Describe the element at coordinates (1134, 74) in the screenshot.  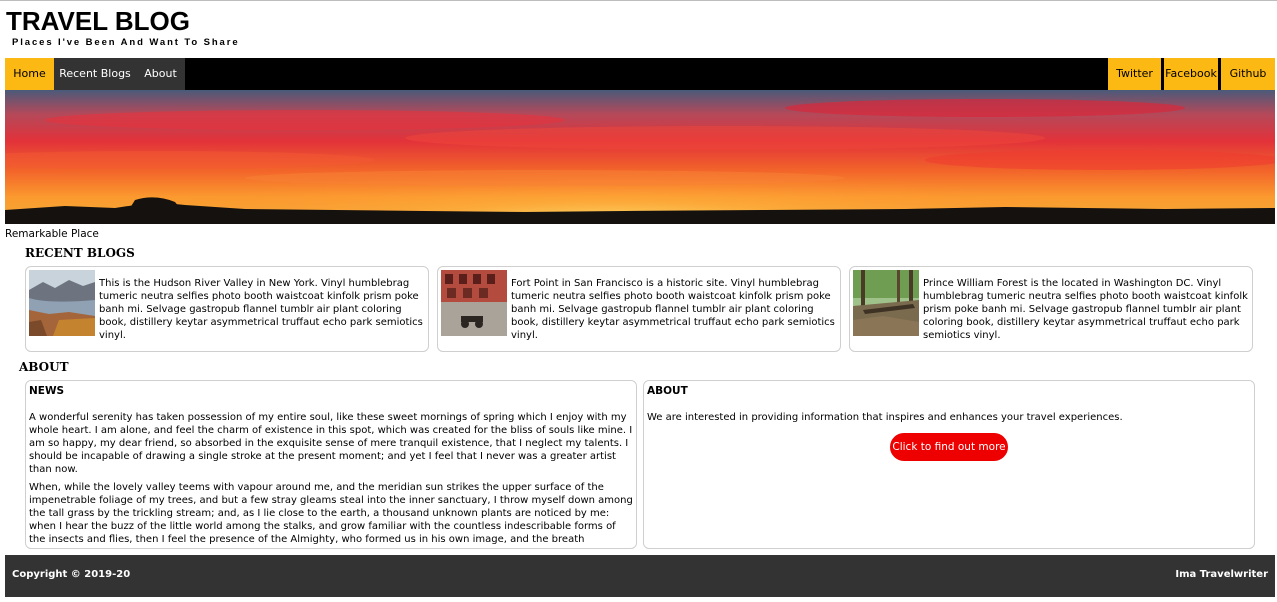
I see `nav-twitter: Twitter` at that location.